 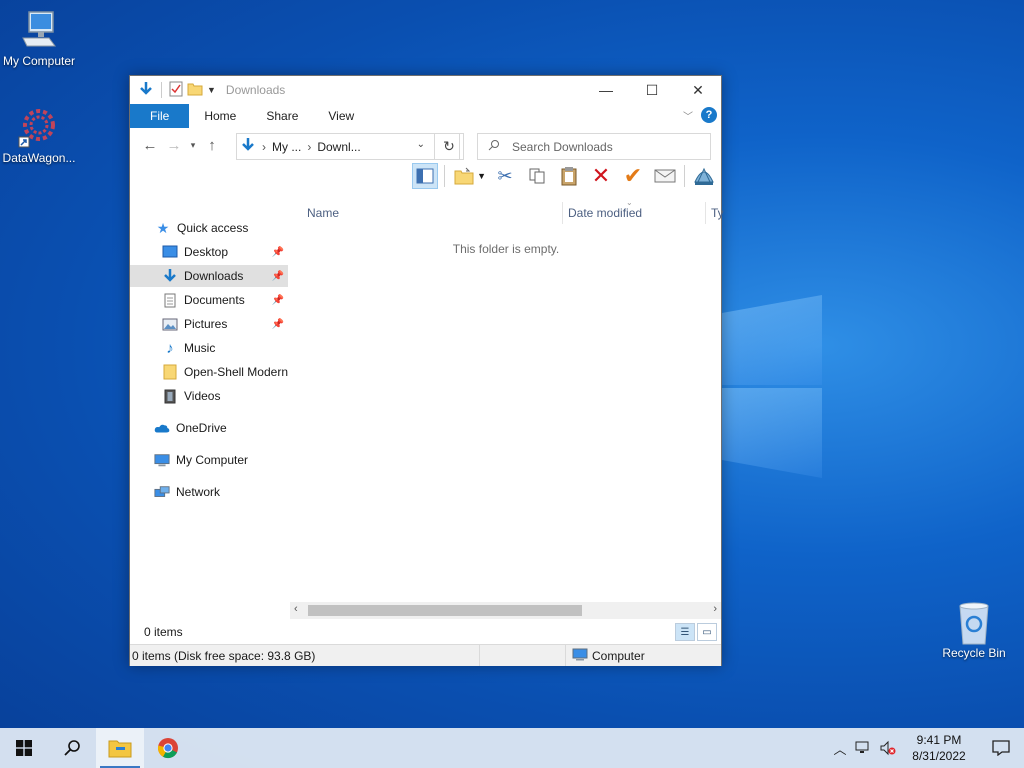 I want to click on search-input: Search Downloads, so click(x=562, y=147).